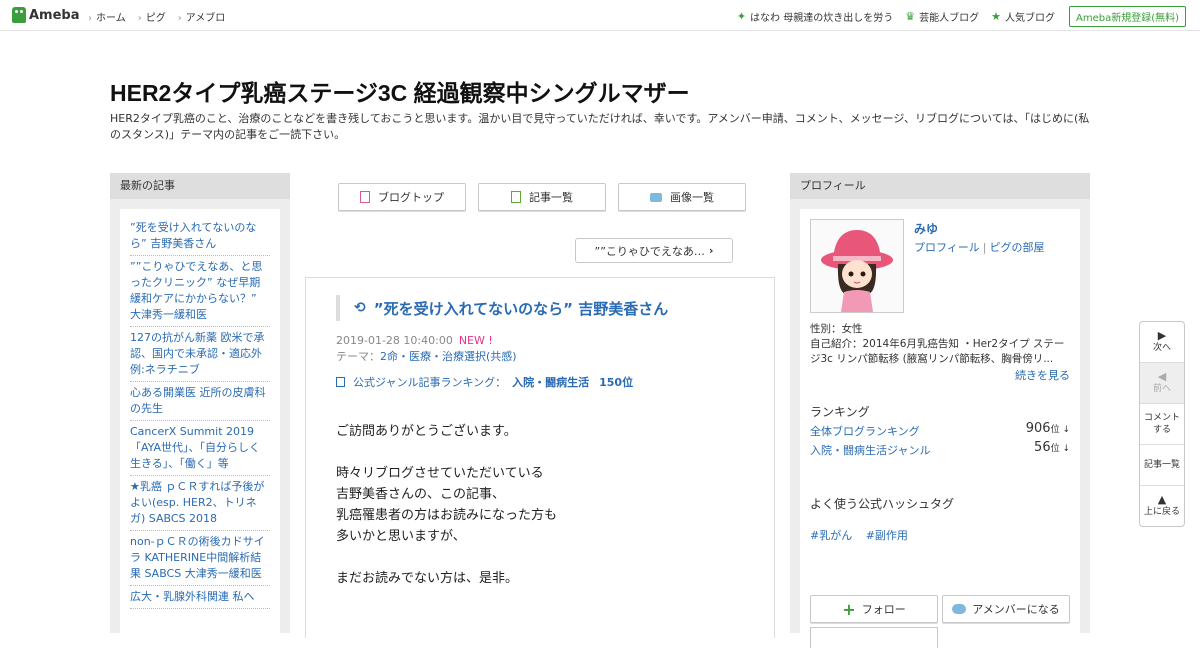 This screenshot has height=648, width=1200. I want to click on hashtag-list: #乳がん #副作用, so click(864, 535).